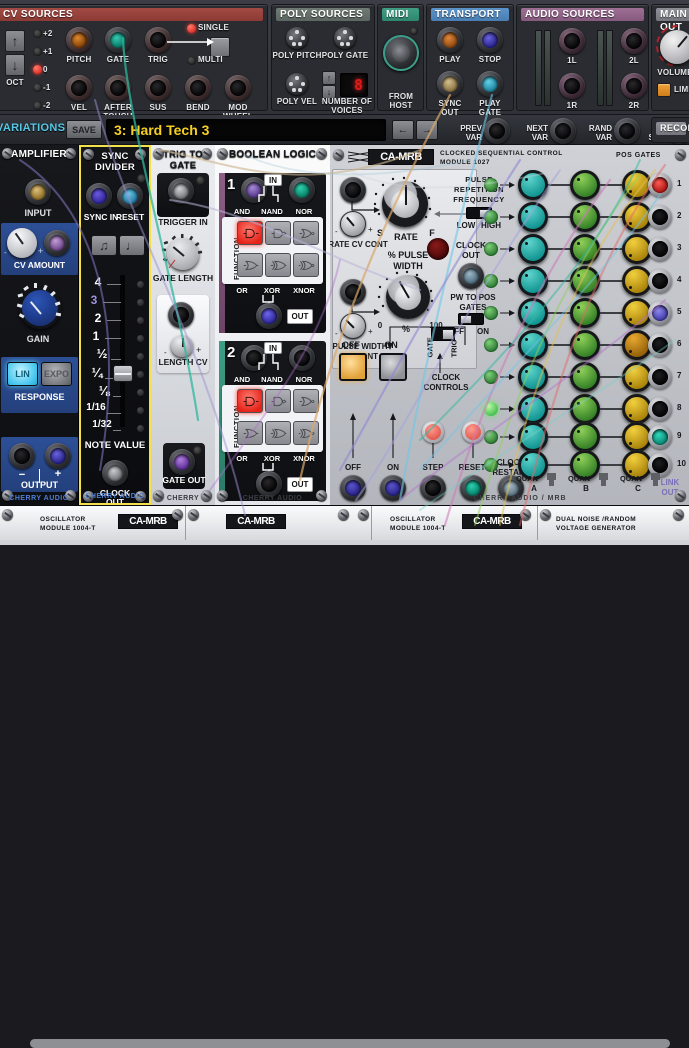  Describe the element at coordinates (329, 78) in the screenshot. I see `voices-up-button: ↑` at that location.